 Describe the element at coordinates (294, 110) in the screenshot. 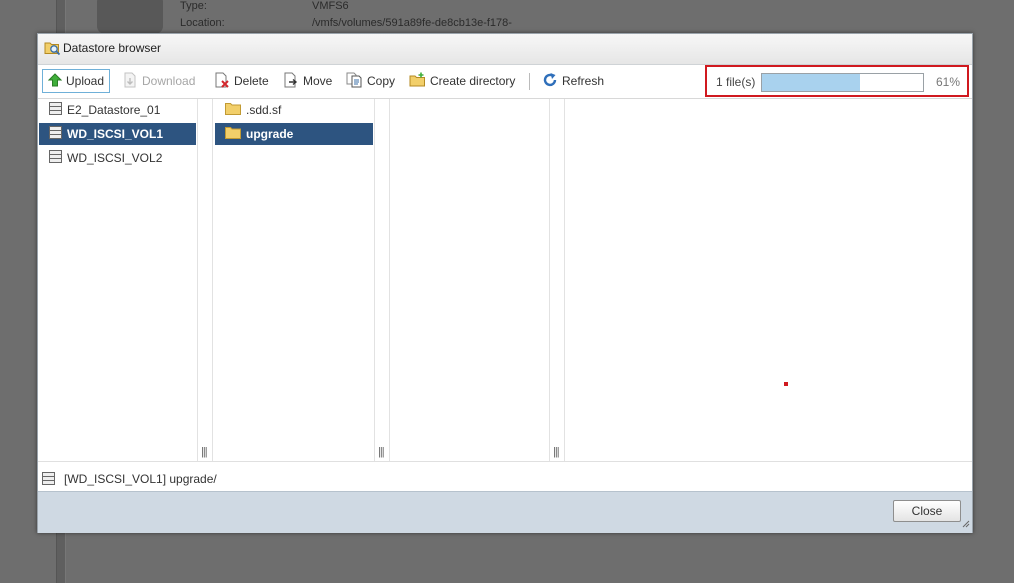

I see `folder-item-sdd-sf: .sdd.sf` at that location.